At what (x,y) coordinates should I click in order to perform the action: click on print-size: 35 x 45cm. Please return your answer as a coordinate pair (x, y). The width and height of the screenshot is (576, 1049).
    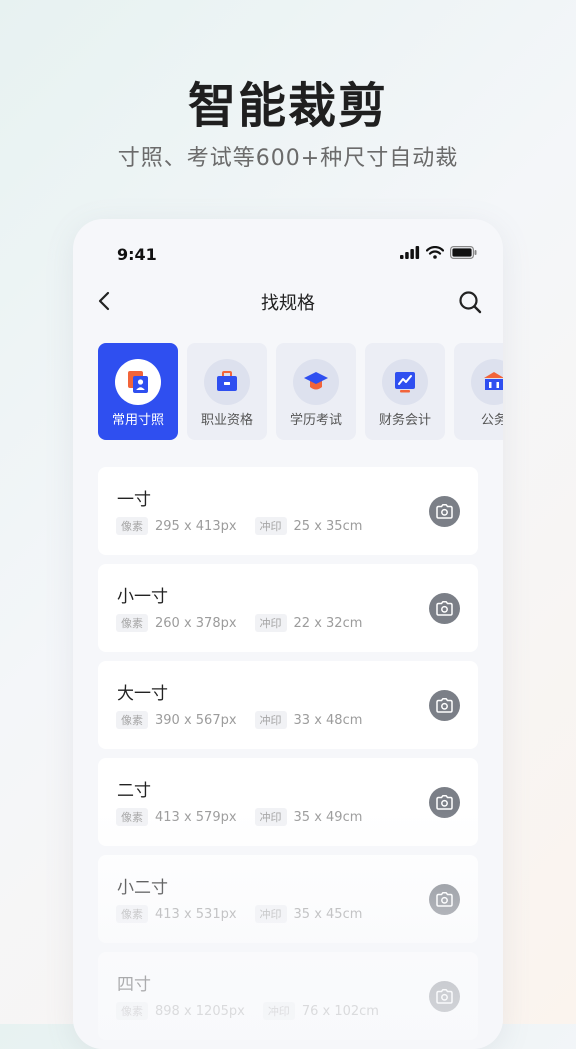
    Looking at the image, I should click on (328, 914).